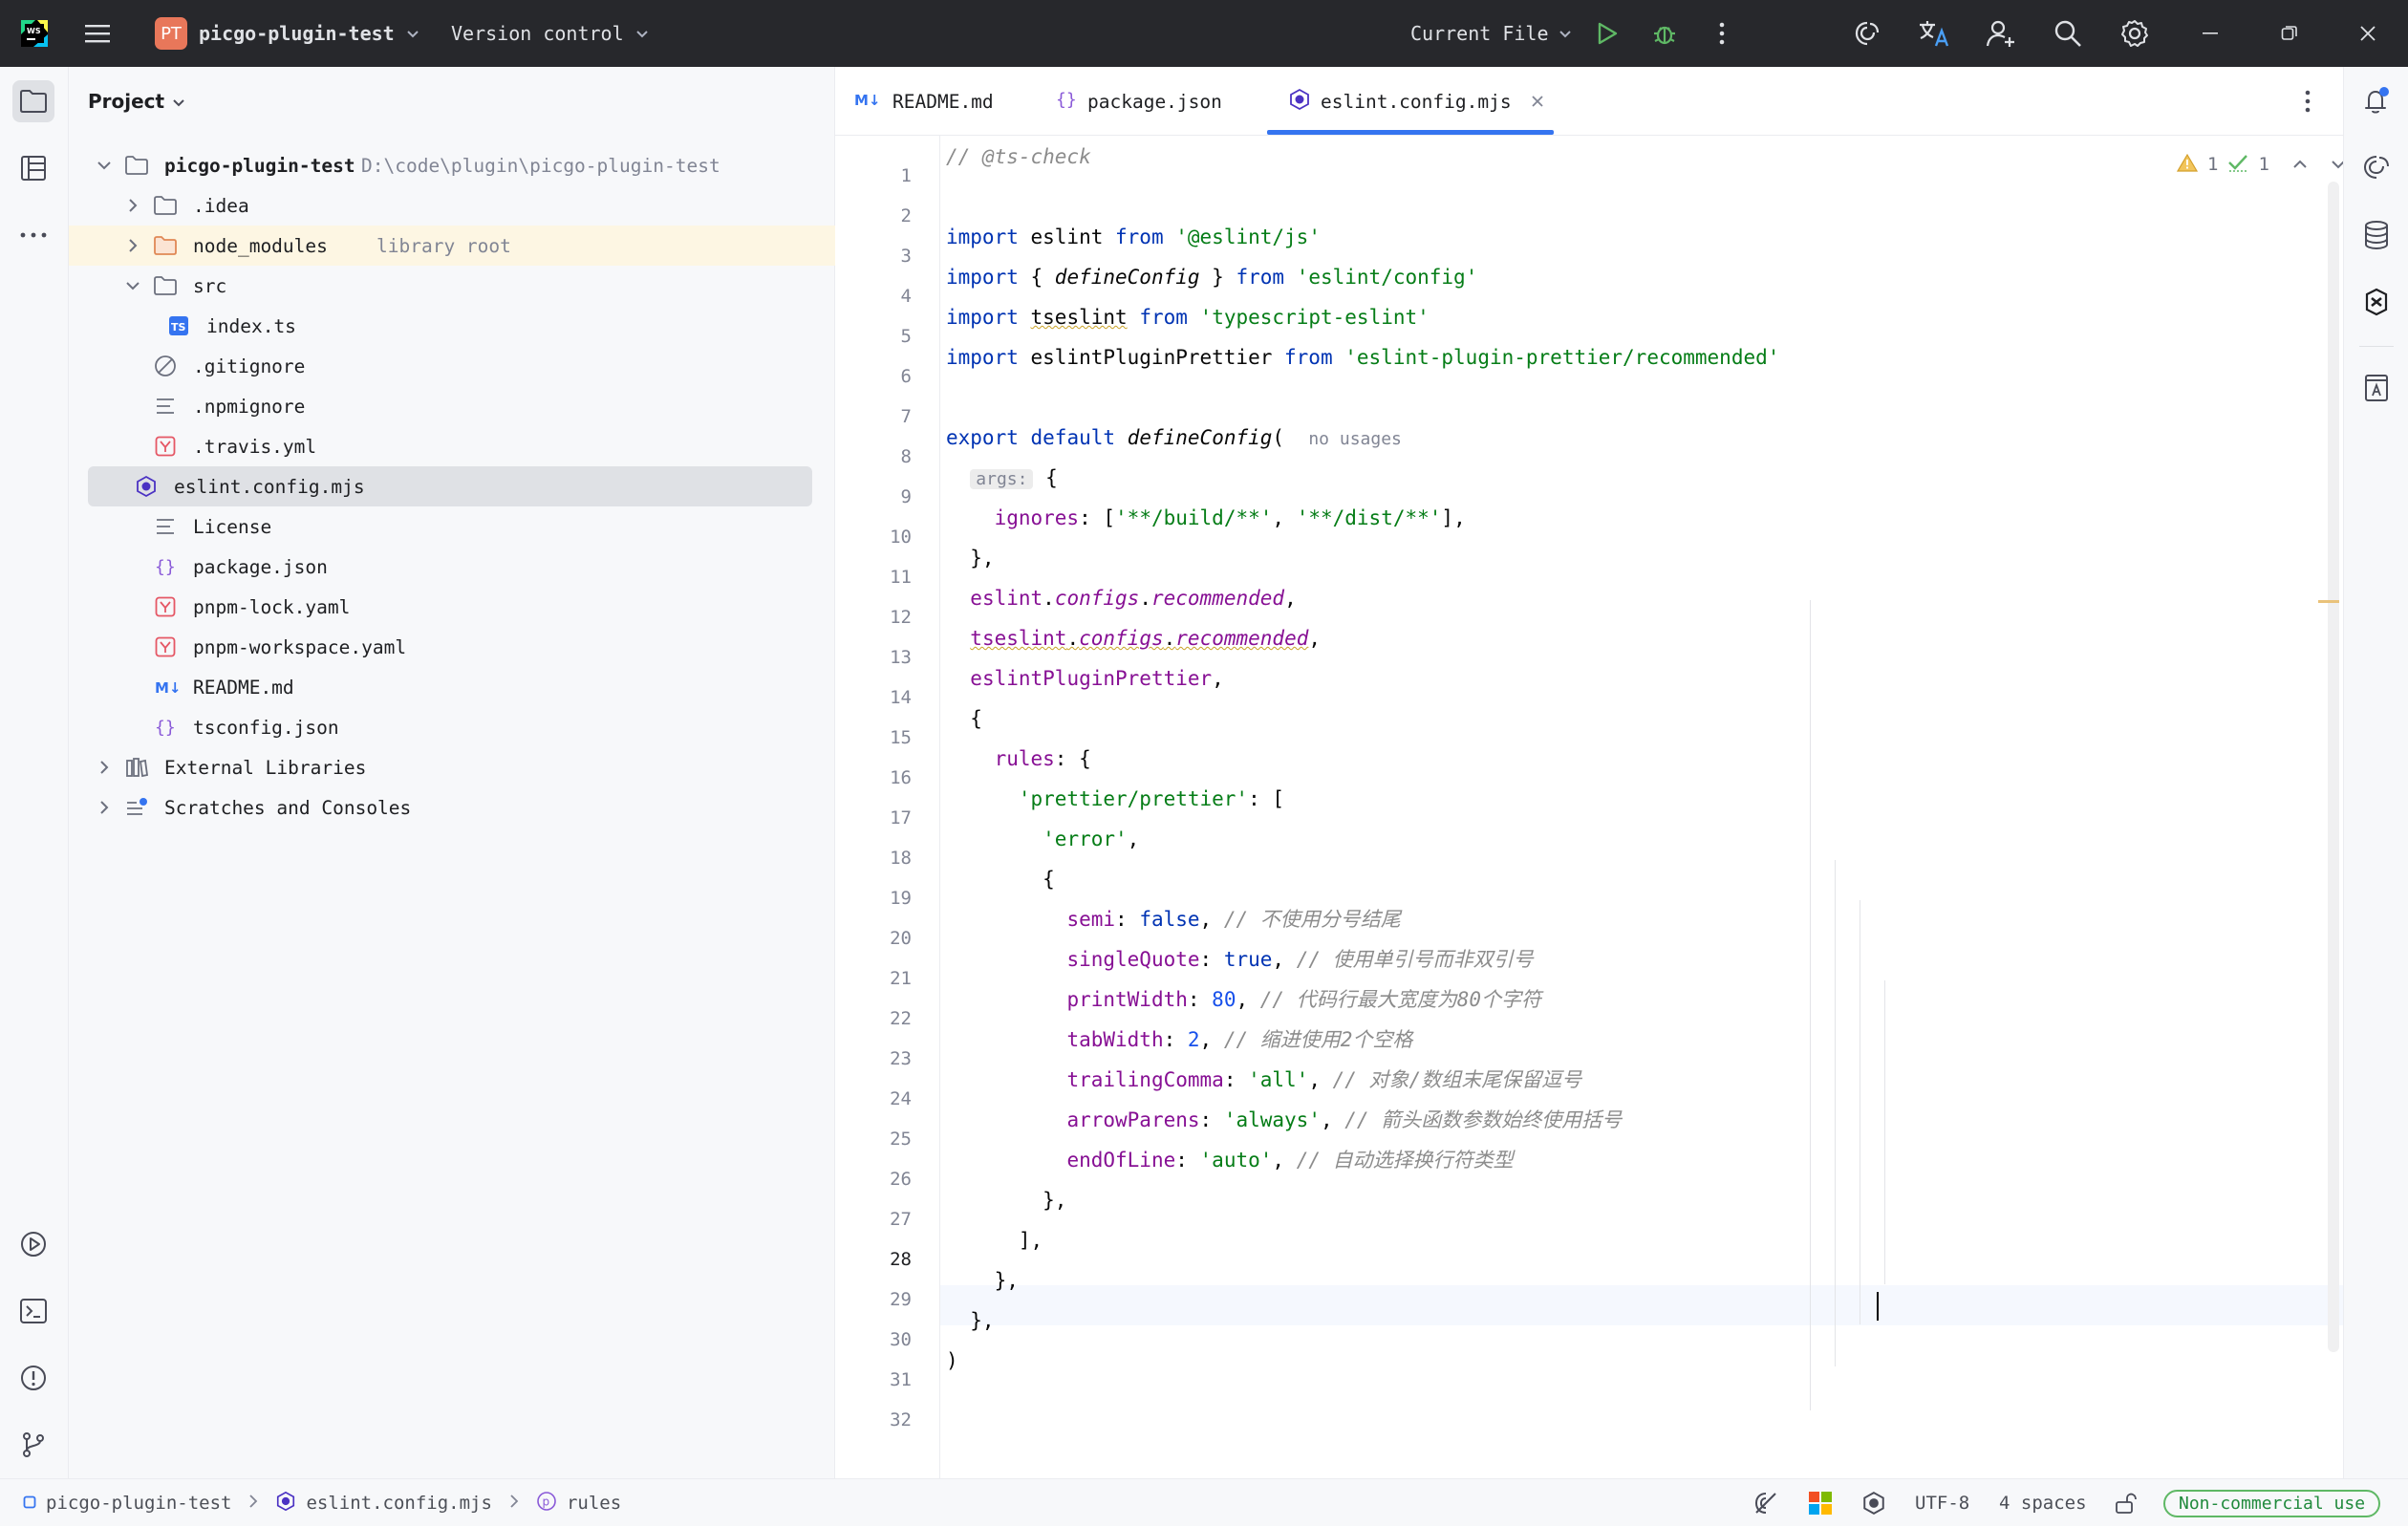 The width and height of the screenshot is (2408, 1527). What do you see at coordinates (450, 486) in the screenshot?
I see `tree-item-eslint-config: eslint.config.mjs` at bounding box center [450, 486].